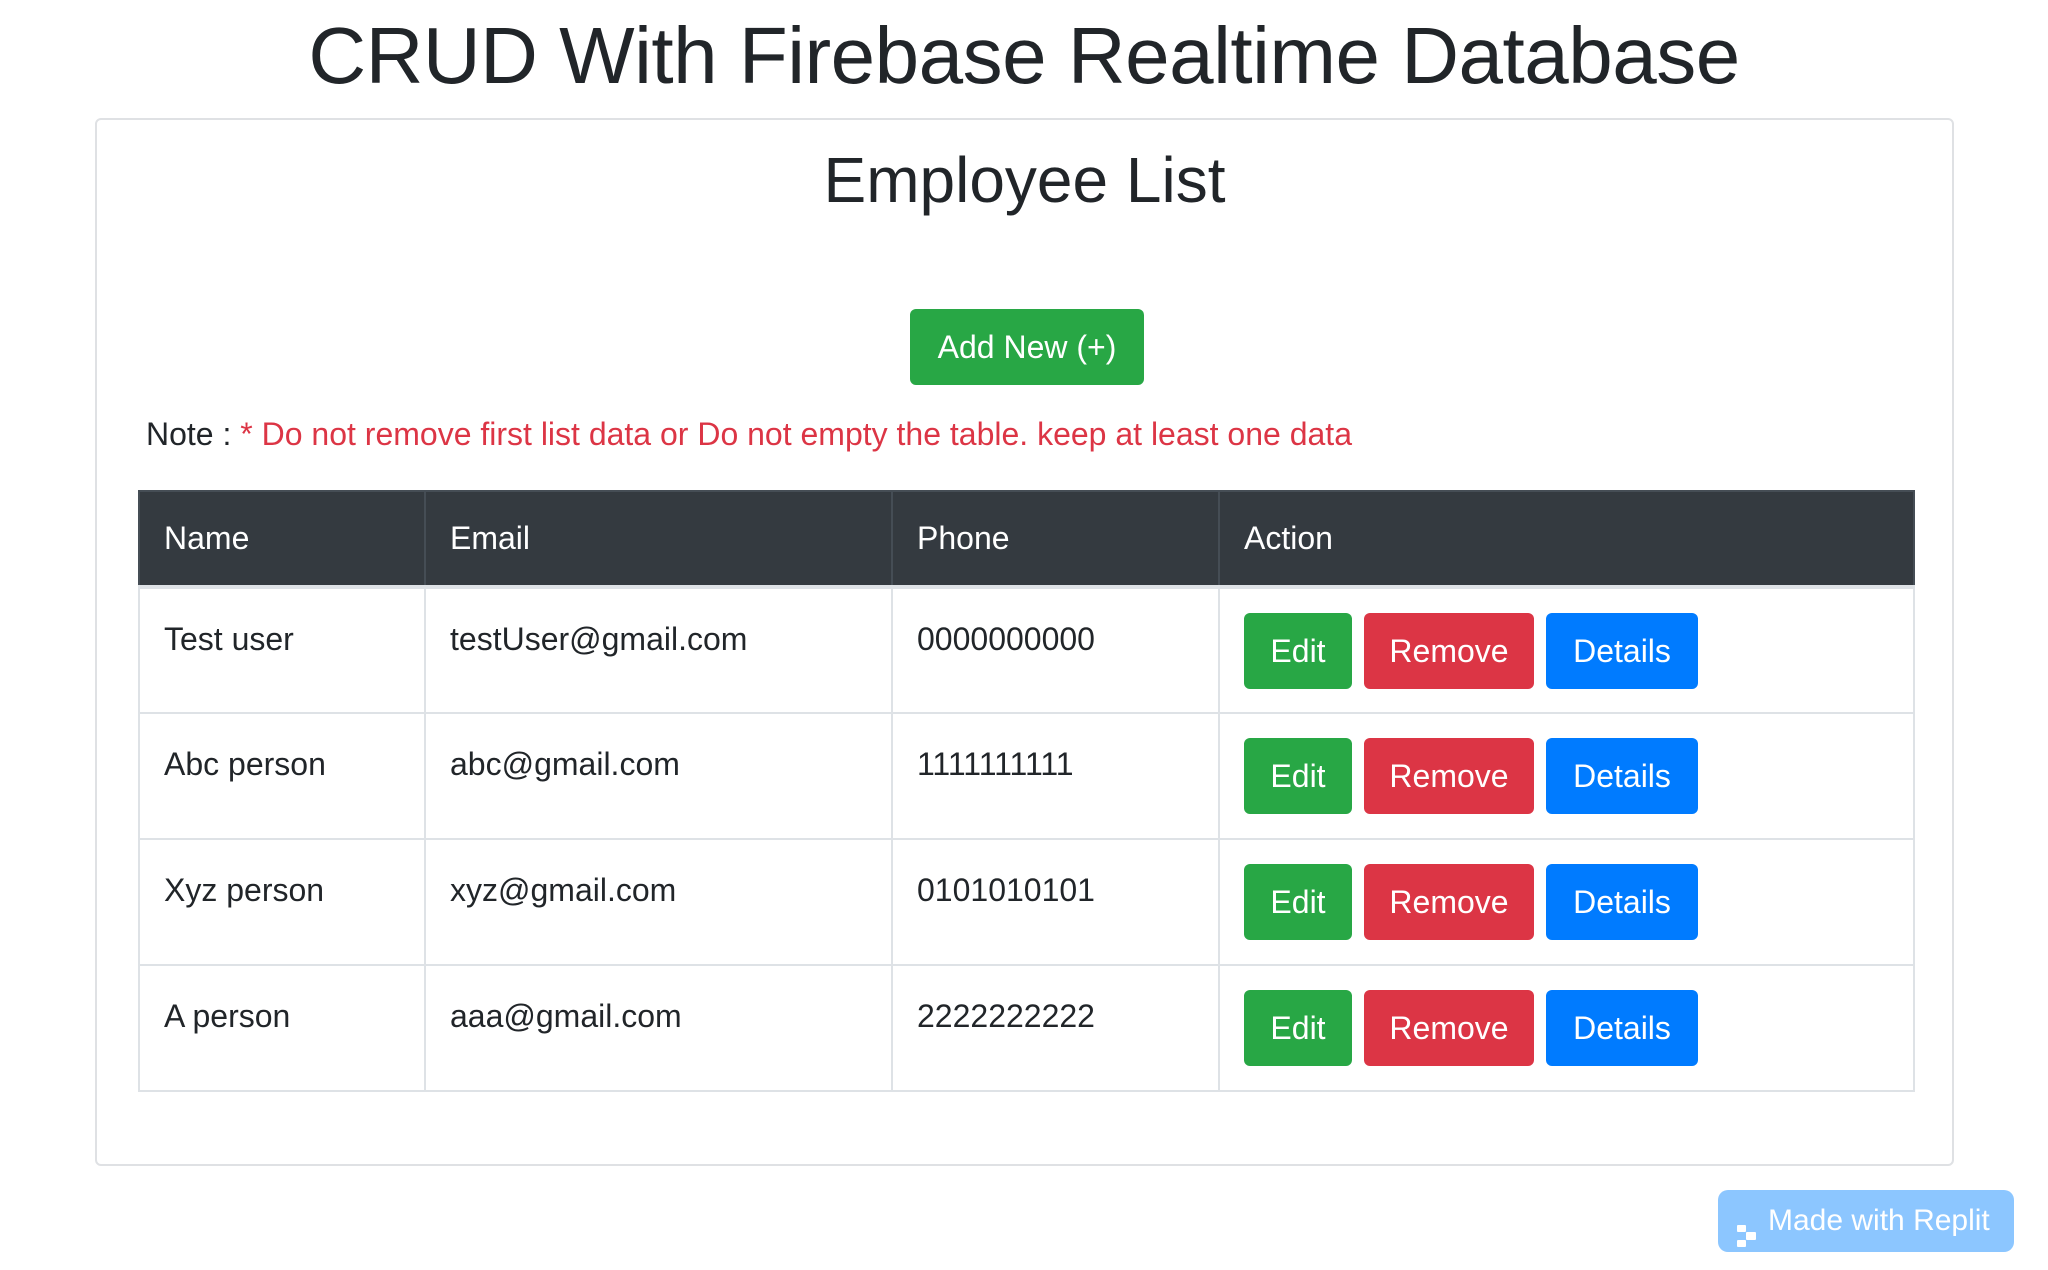 This screenshot has height=1270, width=2048. What do you see at coordinates (658, 902) in the screenshot?
I see `cell-email: xyz@gmail.com` at bounding box center [658, 902].